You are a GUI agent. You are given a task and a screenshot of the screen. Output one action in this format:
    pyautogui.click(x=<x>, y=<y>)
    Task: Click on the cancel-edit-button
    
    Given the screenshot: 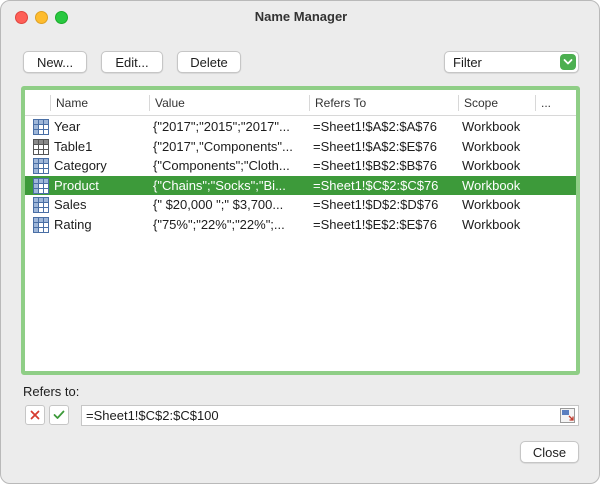 What is the action you would take?
    pyautogui.click(x=35, y=415)
    